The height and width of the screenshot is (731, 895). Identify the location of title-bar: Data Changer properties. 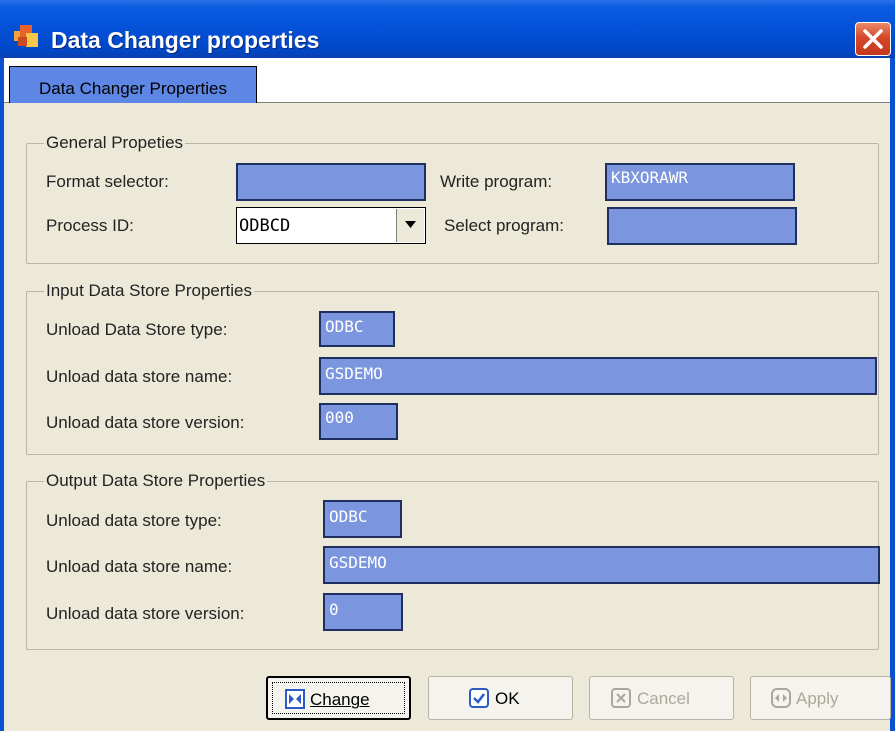
(447, 29).